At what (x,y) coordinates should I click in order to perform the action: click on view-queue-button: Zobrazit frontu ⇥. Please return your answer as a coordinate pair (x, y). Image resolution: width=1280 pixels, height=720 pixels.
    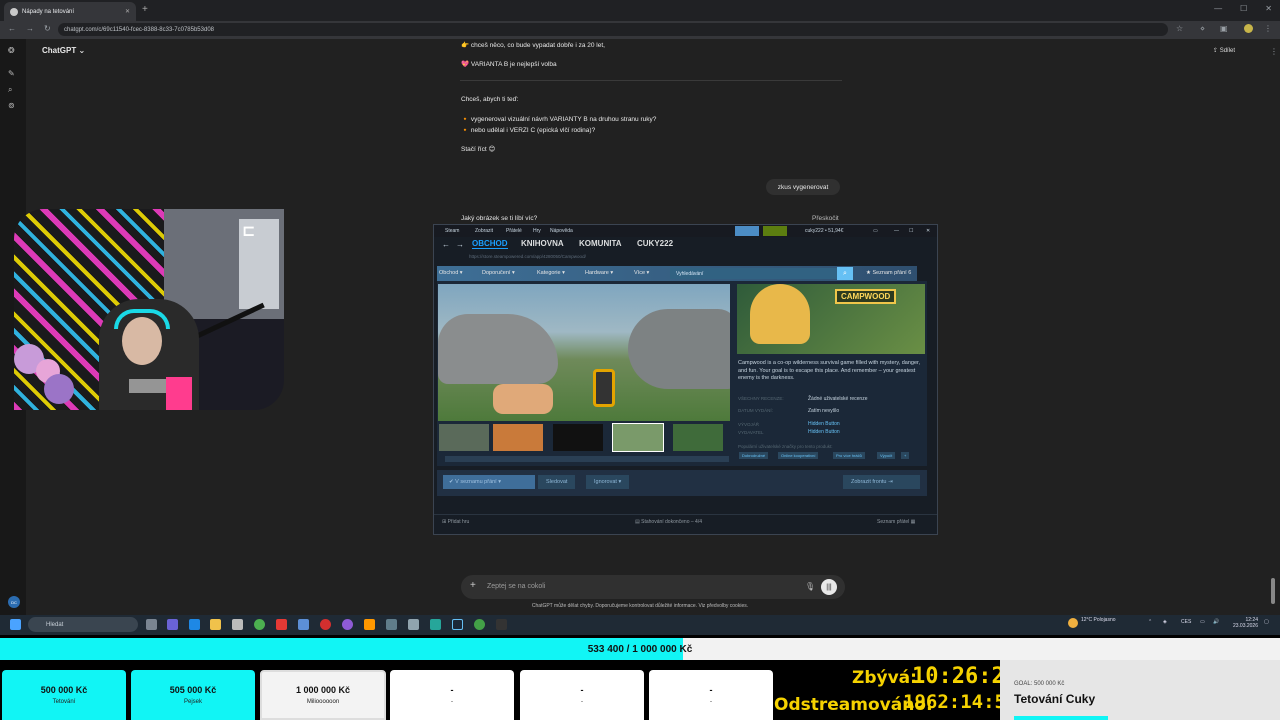
    Looking at the image, I should click on (881, 482).